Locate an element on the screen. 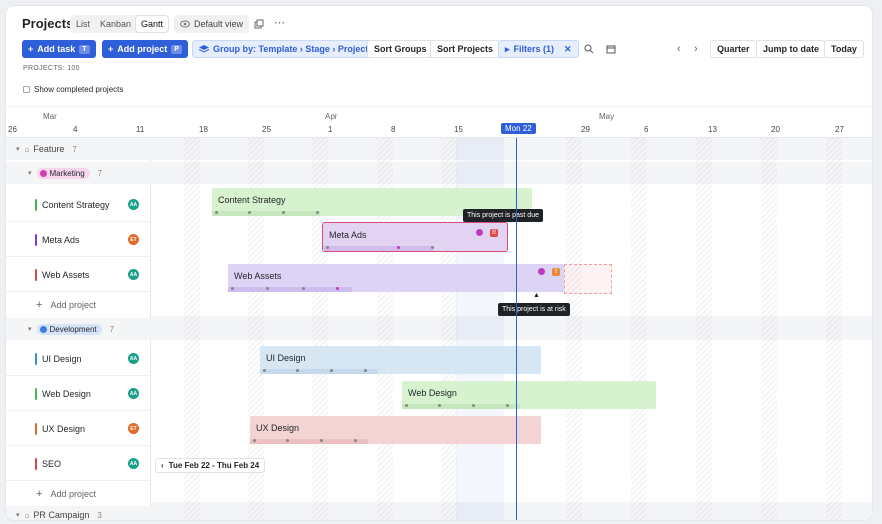 This screenshot has width=882, height=524. project-name: SEO is located at coordinates (52, 463).